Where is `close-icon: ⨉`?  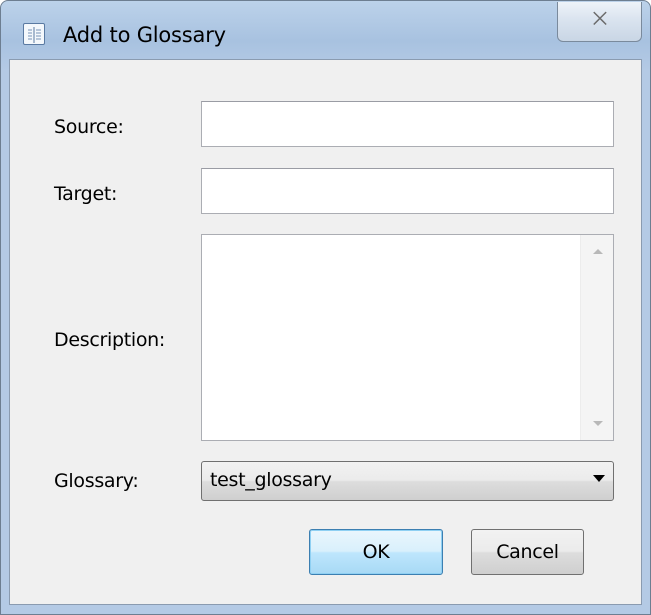 close-icon: ⨉ is located at coordinates (599, 19).